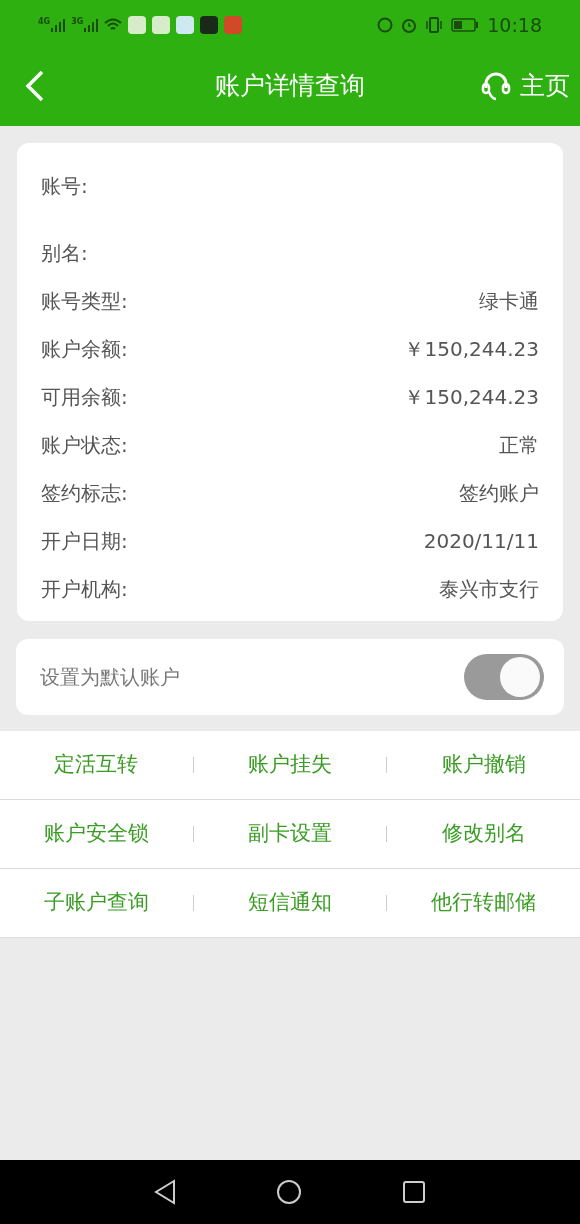  Describe the element at coordinates (96, 765) in the screenshot. I see `action-link: 定活互转` at that location.